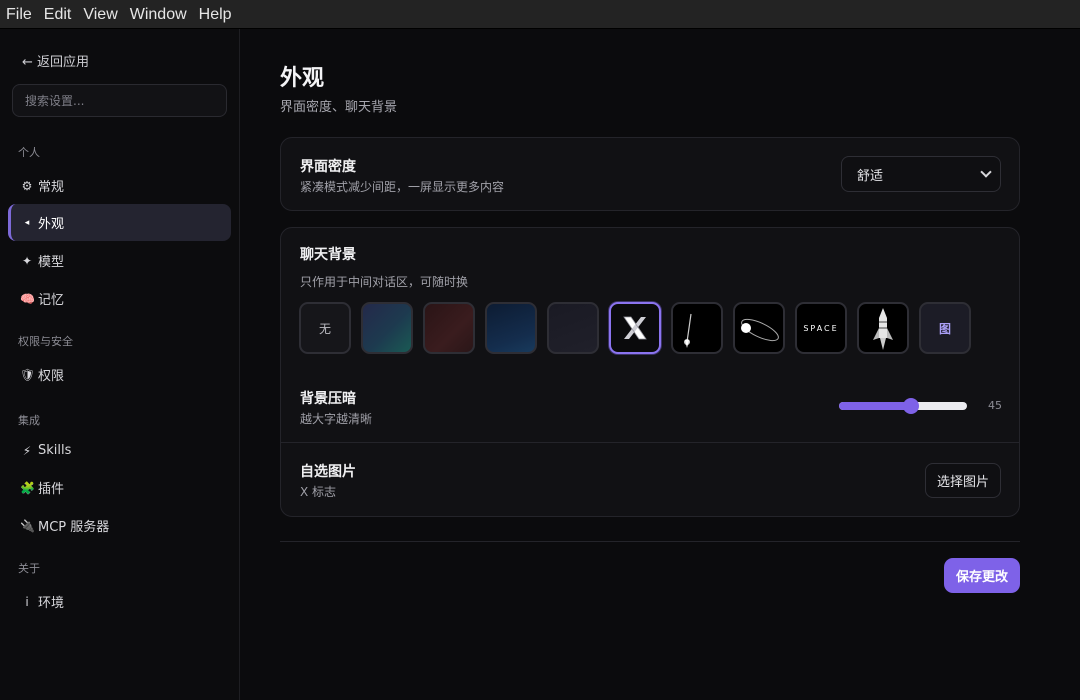  I want to click on custom-image-desc: X 标志, so click(318, 492).